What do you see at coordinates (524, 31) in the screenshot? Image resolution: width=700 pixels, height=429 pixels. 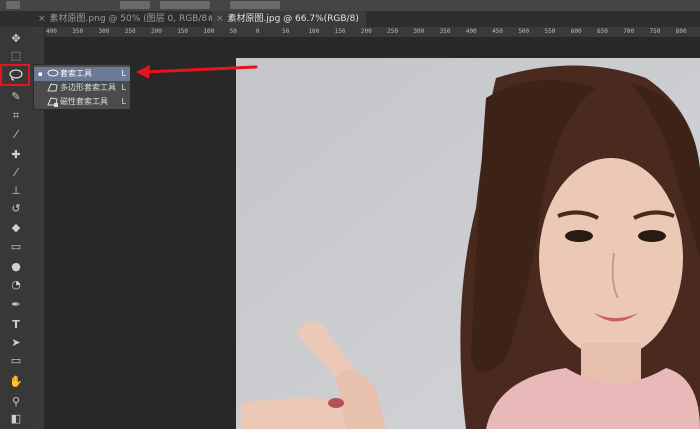 I see `ruler-tick-label: 500` at bounding box center [524, 31].